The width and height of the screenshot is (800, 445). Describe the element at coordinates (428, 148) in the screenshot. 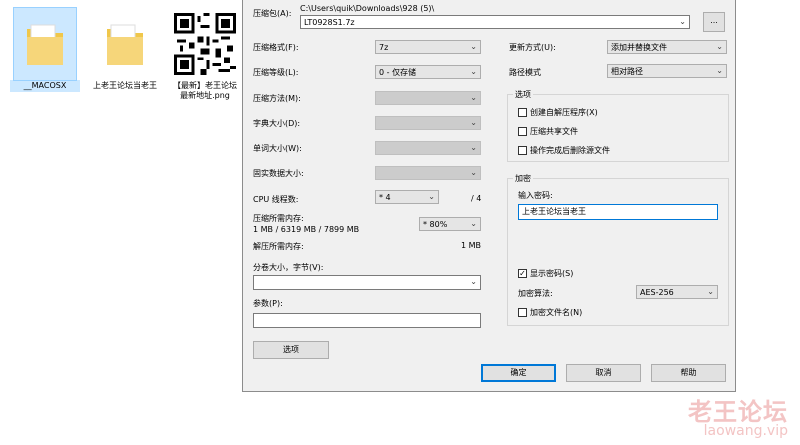

I see `word-select: ⌄` at that location.